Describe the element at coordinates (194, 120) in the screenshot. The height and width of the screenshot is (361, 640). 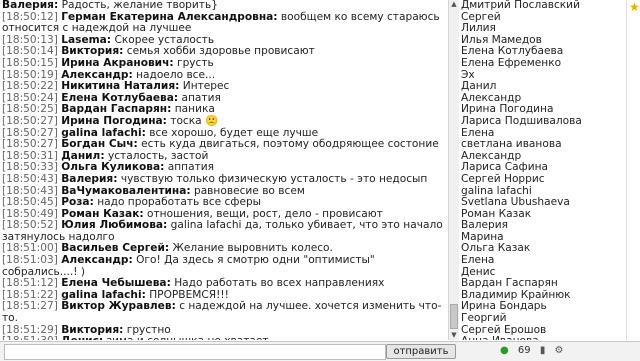
I see `message-text: тоска 🙁` at that location.